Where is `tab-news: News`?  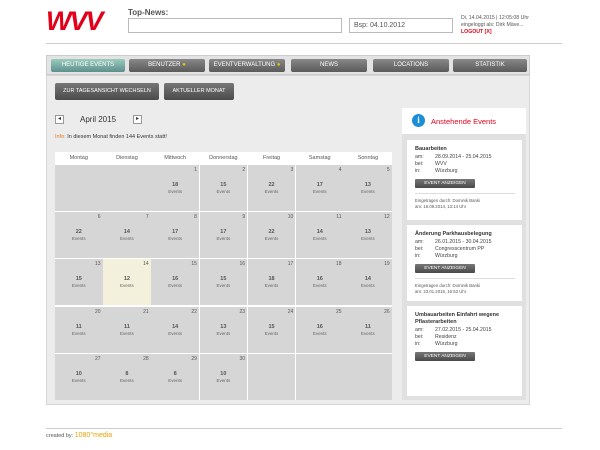
tab-news: News is located at coordinates (329, 65).